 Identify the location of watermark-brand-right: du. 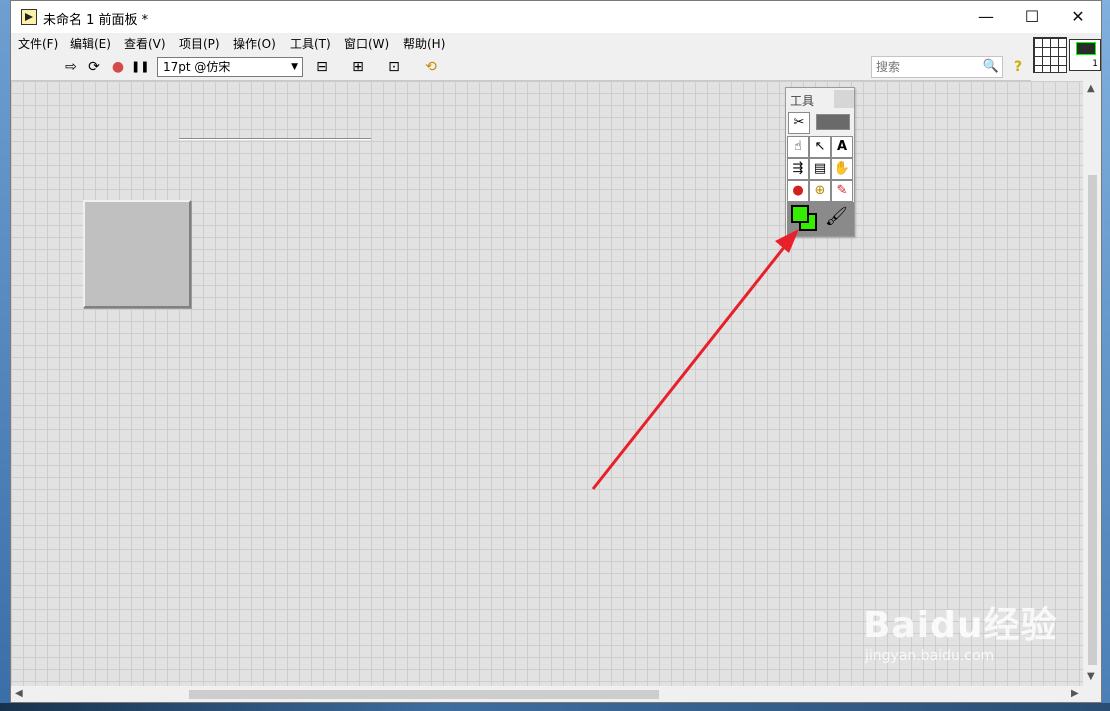
(957, 625).